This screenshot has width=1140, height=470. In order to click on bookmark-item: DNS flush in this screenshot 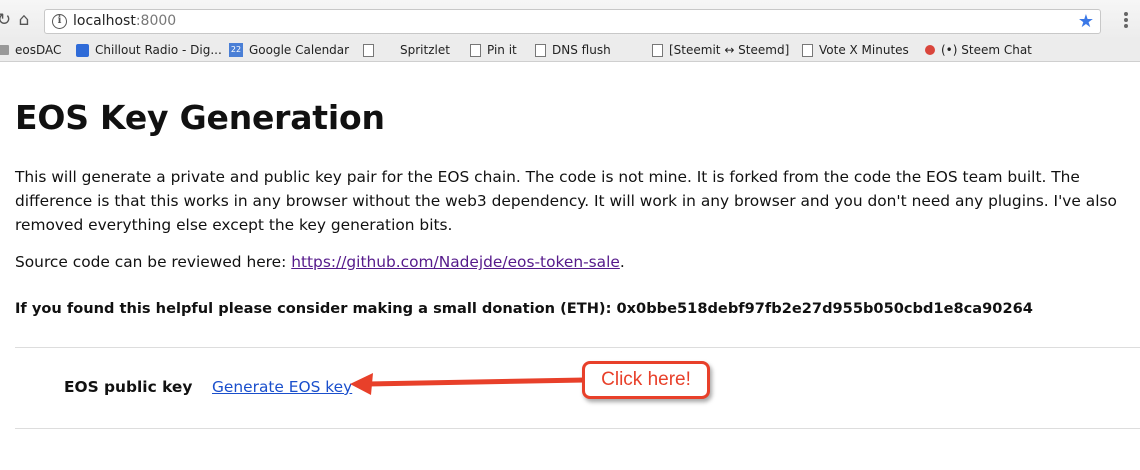, I will do `click(573, 50)`.